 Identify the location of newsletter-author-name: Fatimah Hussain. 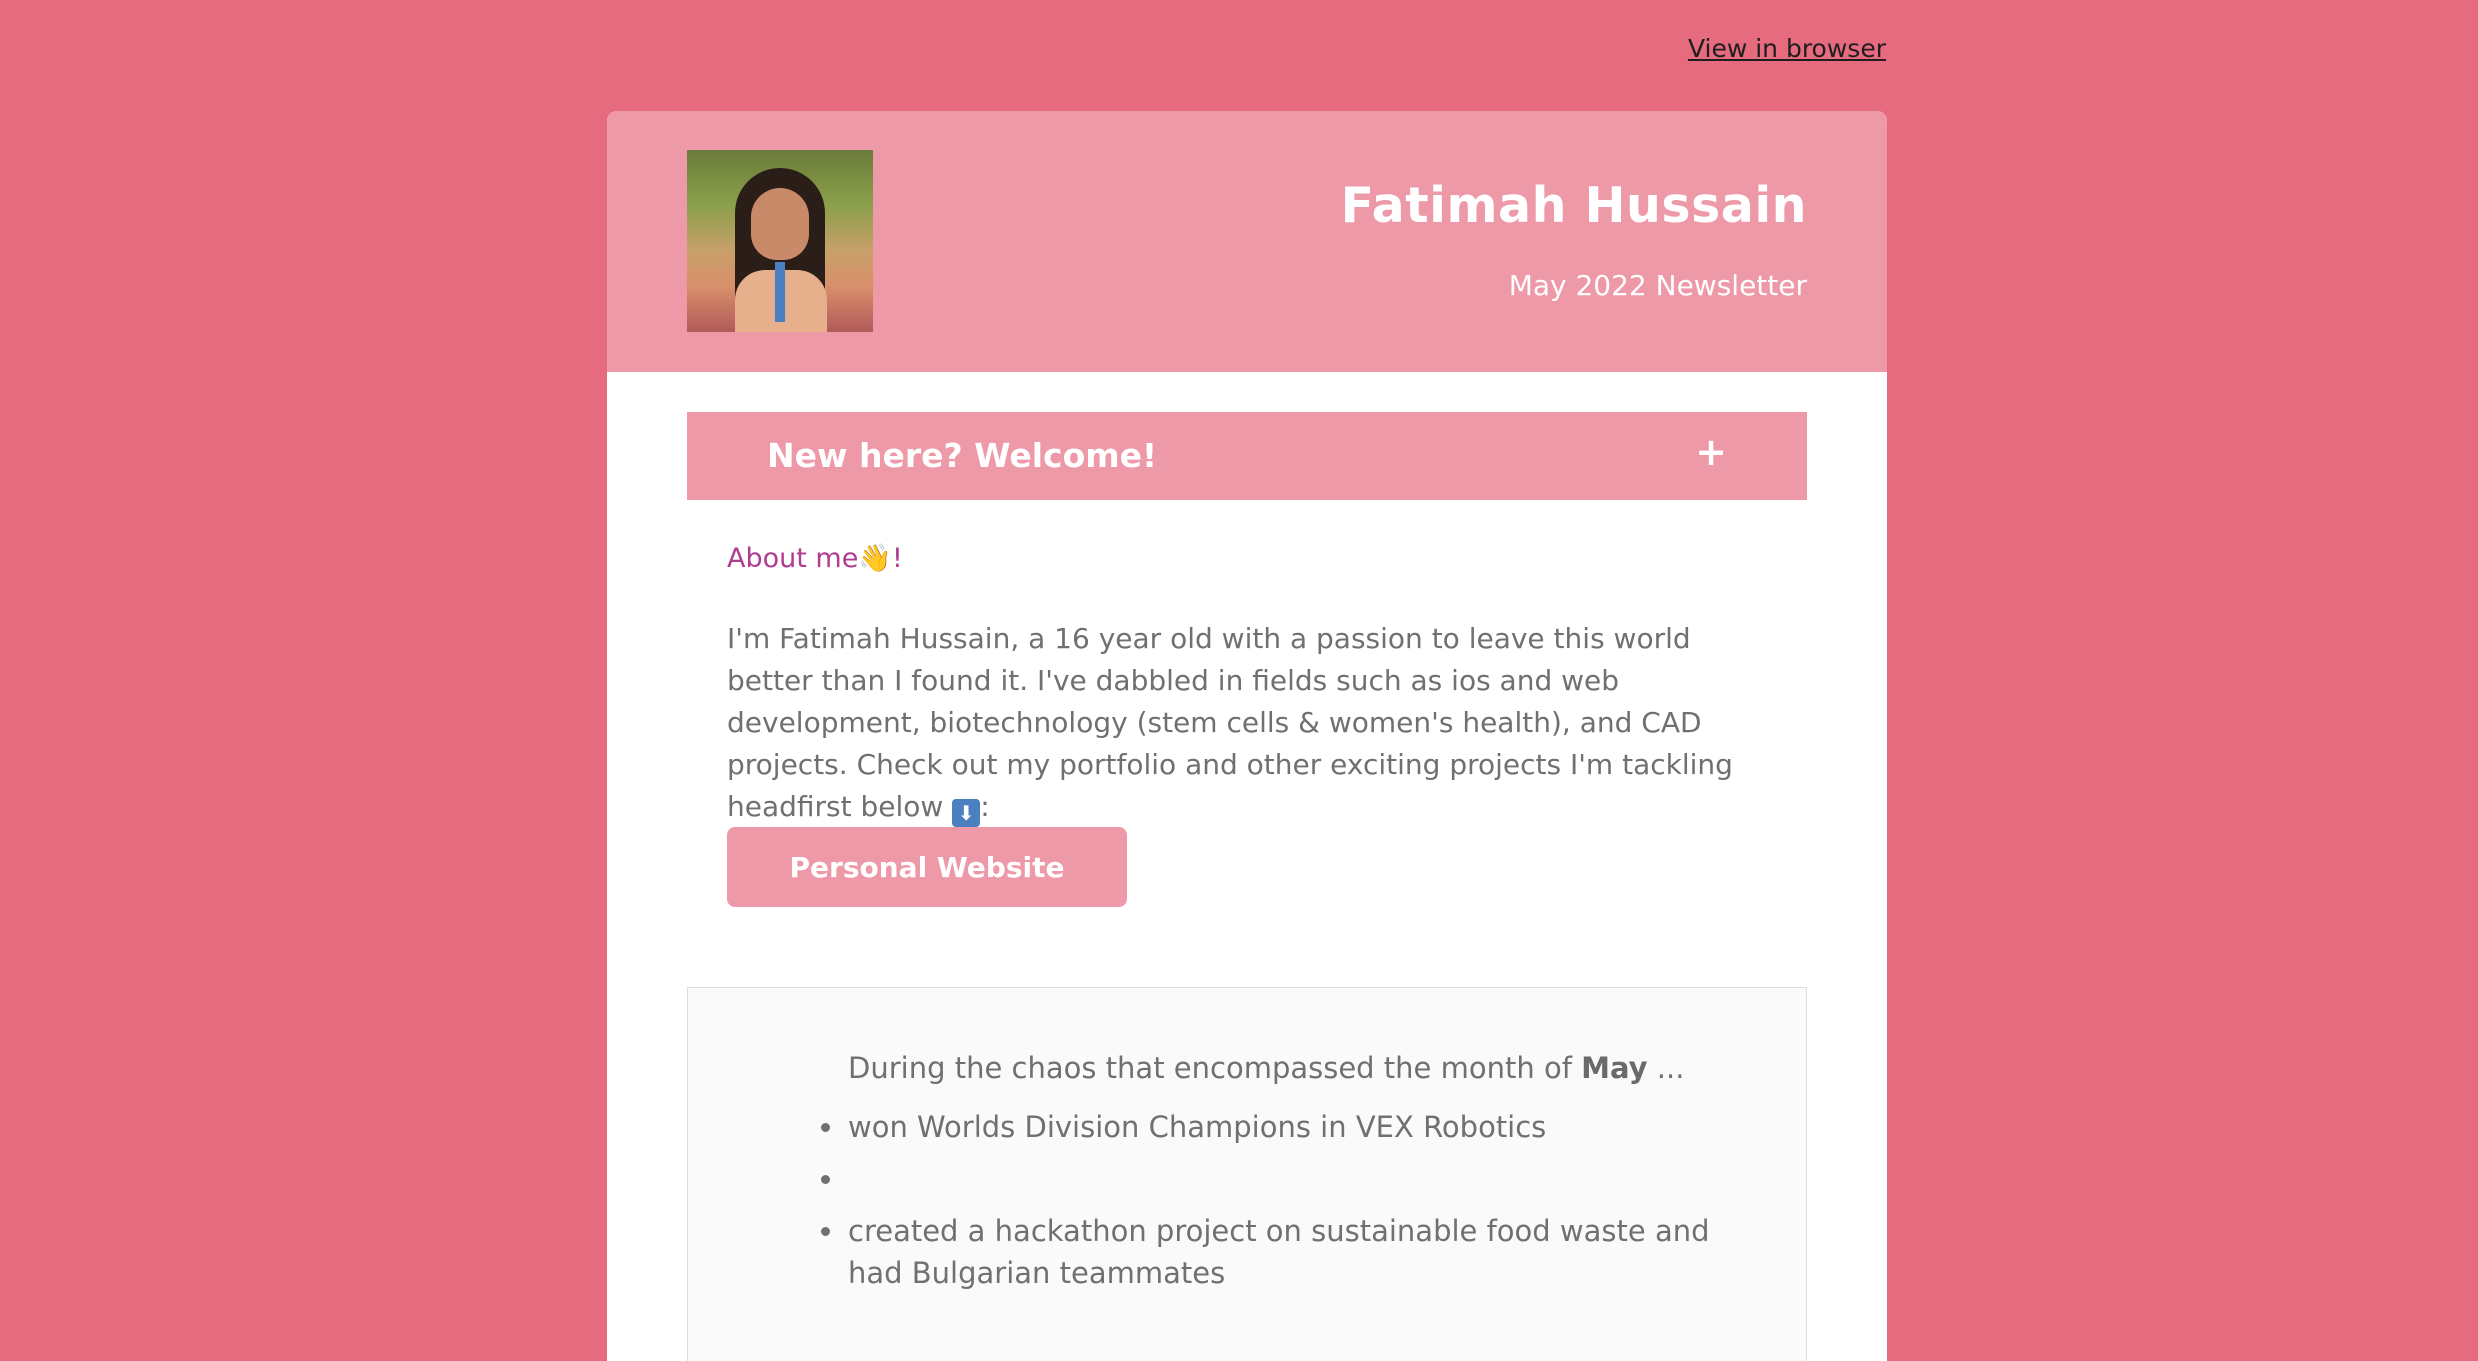
(1573, 205).